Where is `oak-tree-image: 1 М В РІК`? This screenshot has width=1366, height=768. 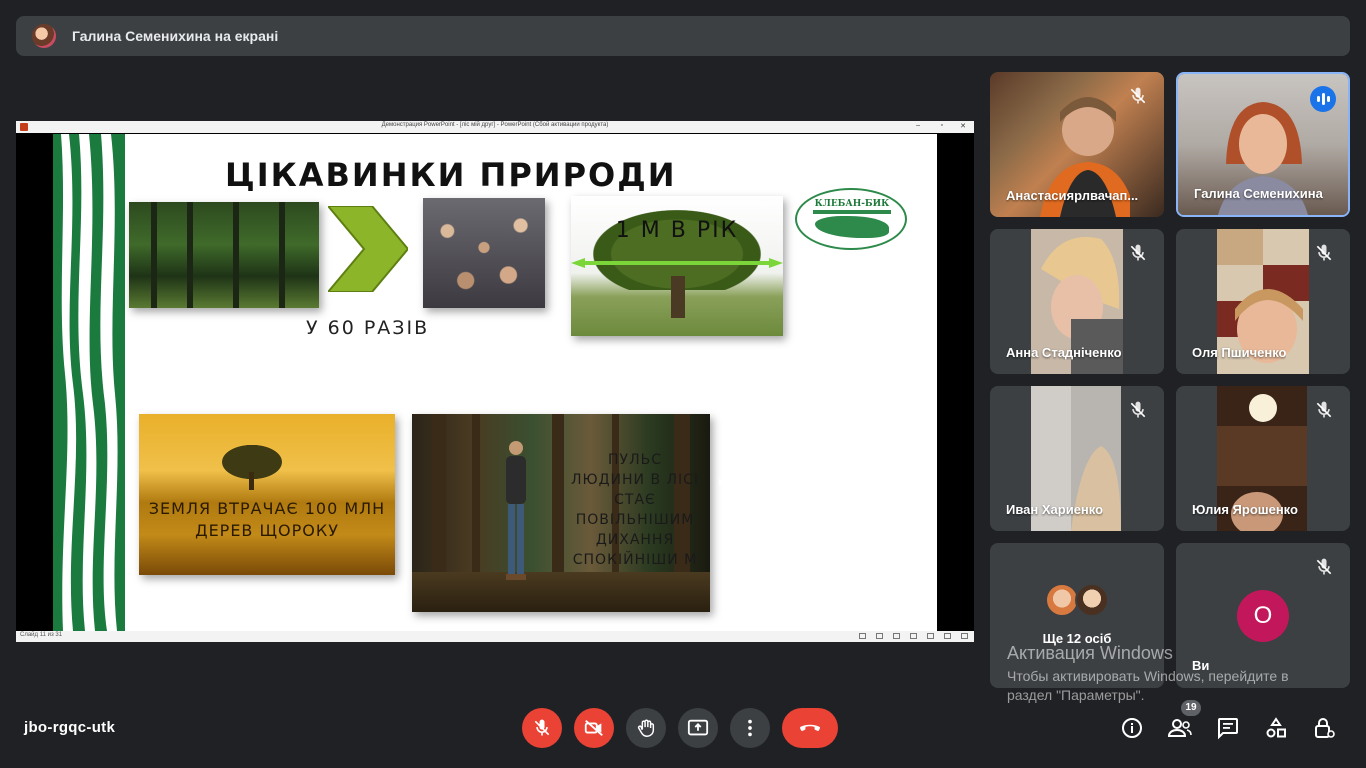 oak-tree-image: 1 М В РІК is located at coordinates (677, 266).